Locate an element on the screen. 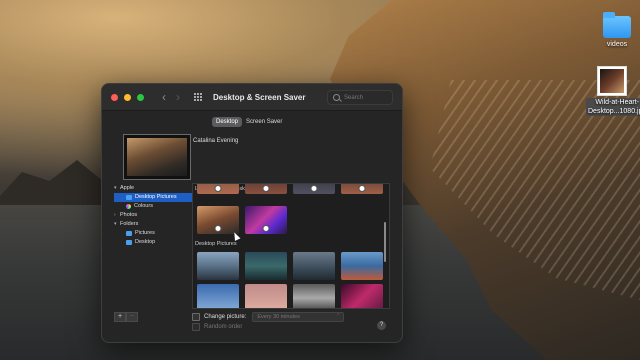 Image resolution: width=640 pixels, height=360 pixels. minimize-button is located at coordinates (127, 97).